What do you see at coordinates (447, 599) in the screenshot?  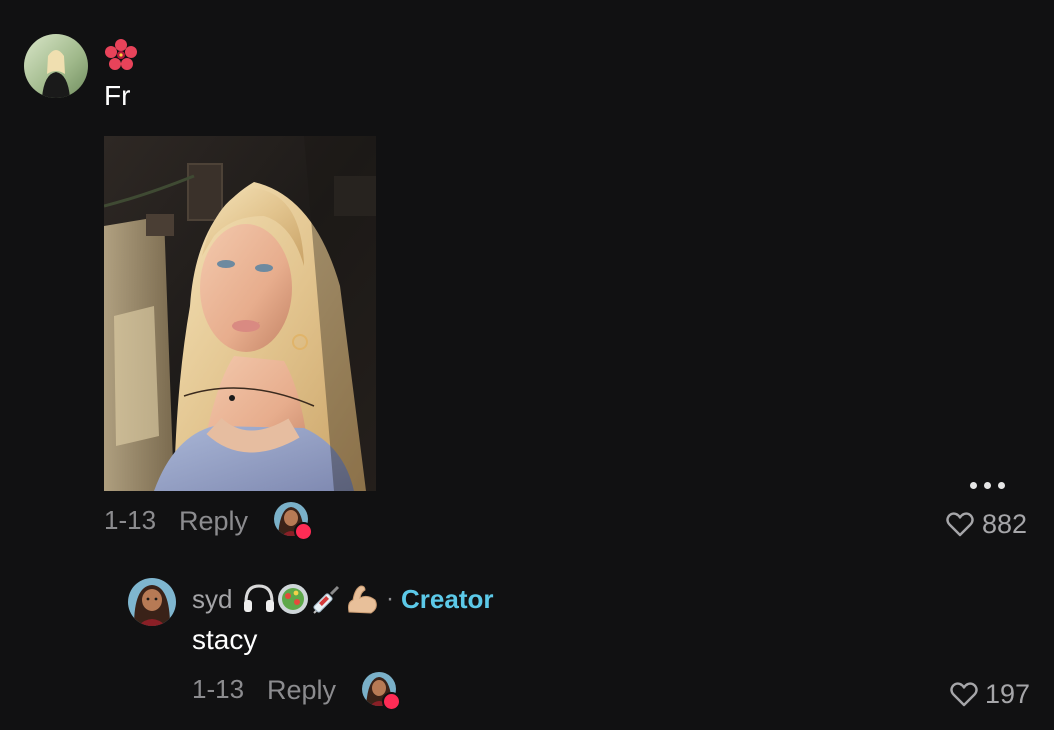 I see `creator-badge: Creator` at bounding box center [447, 599].